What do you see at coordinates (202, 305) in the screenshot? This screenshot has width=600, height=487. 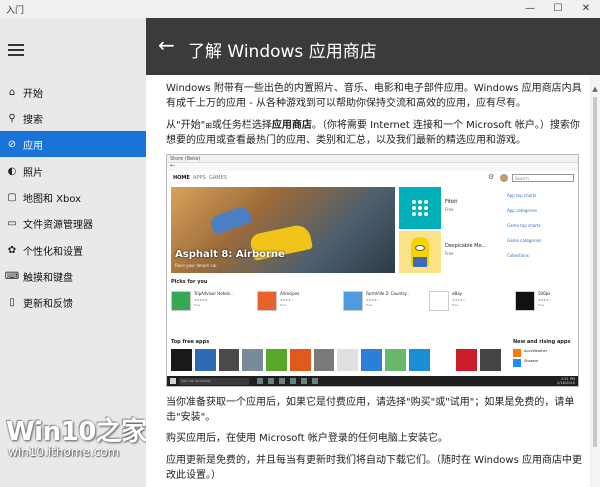 I see `pick-card: TripAdvisor Hotels... ★★★★★ Free` at bounding box center [202, 305].